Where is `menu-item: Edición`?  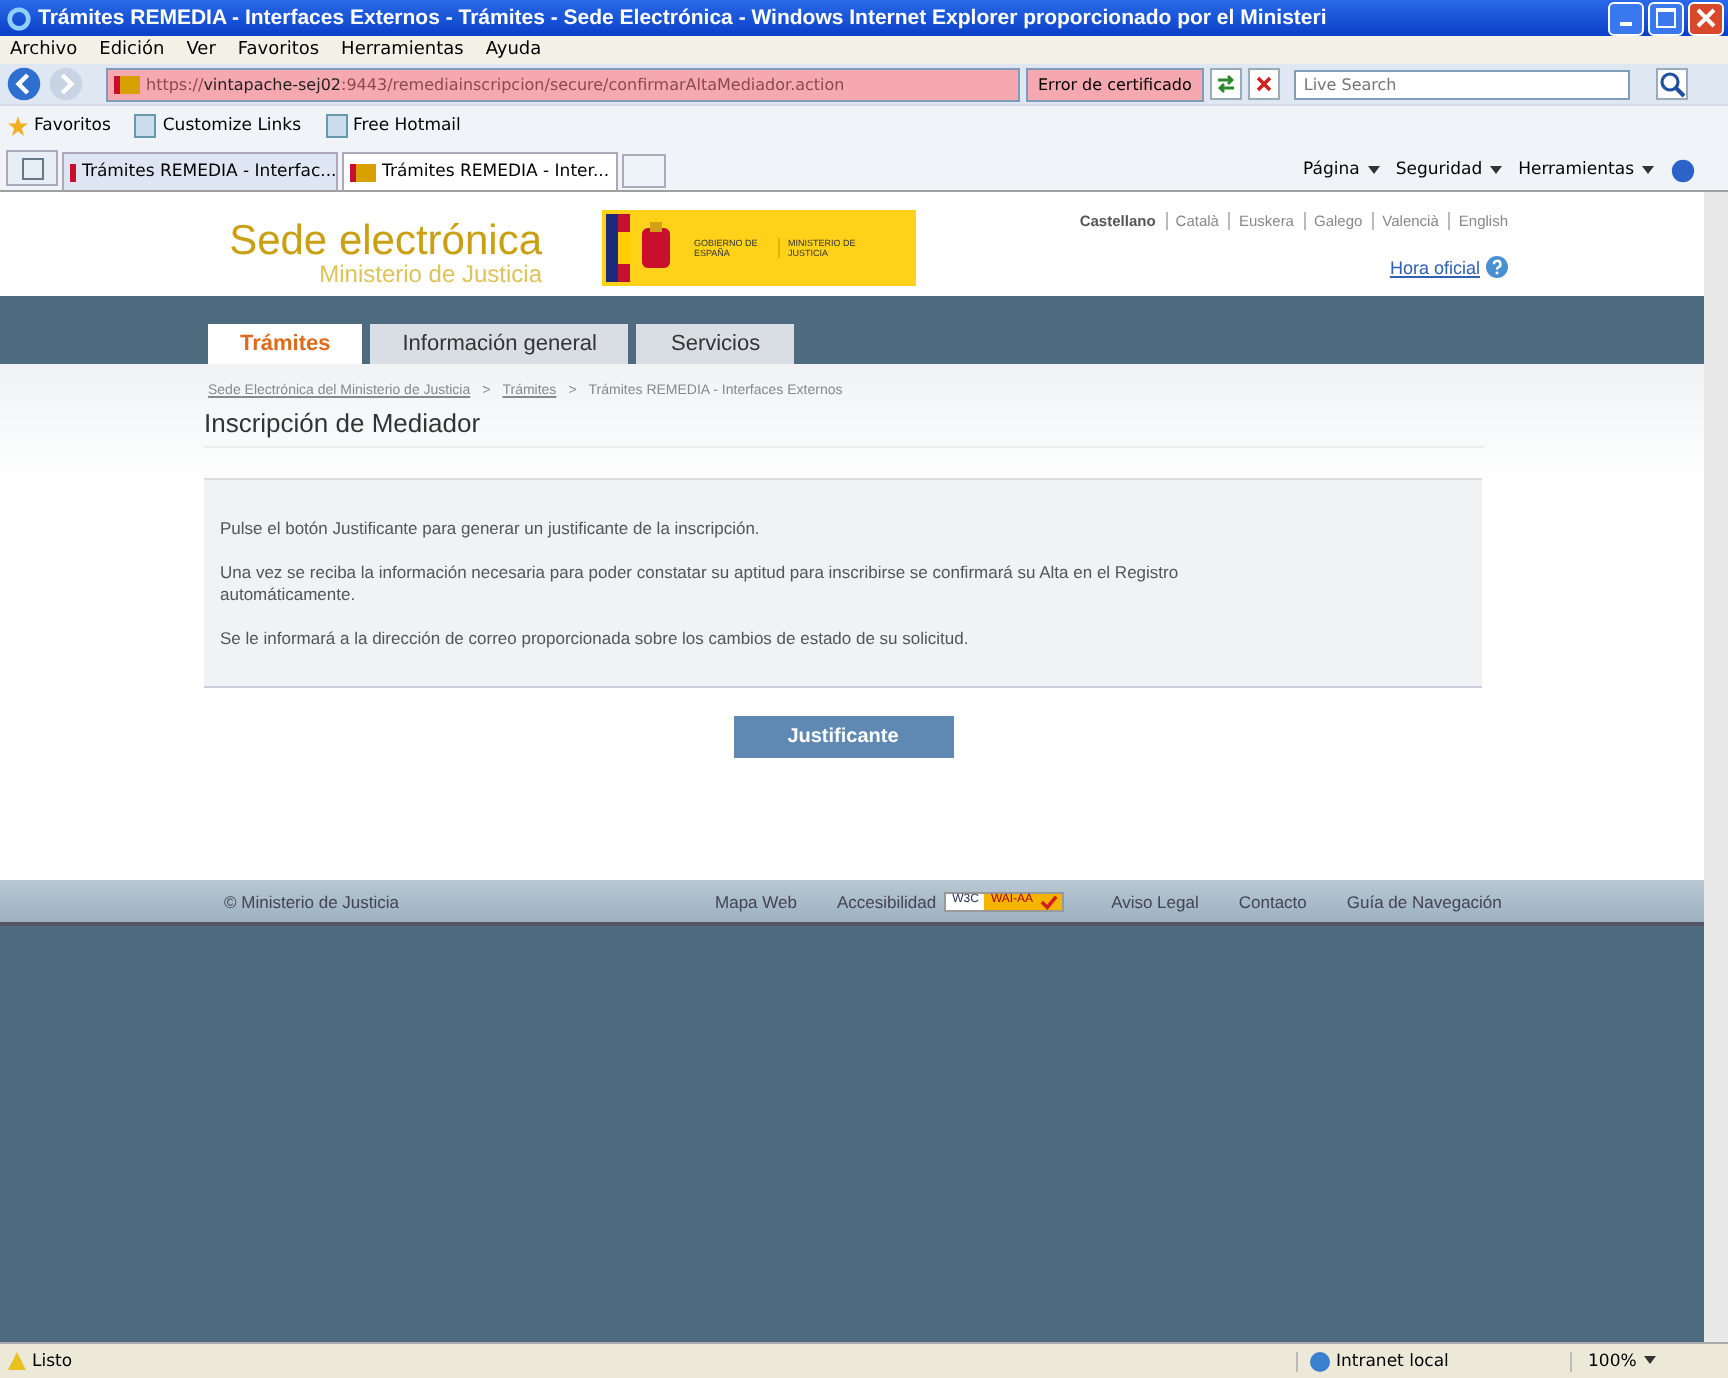
menu-item: Edición is located at coordinates (132, 50).